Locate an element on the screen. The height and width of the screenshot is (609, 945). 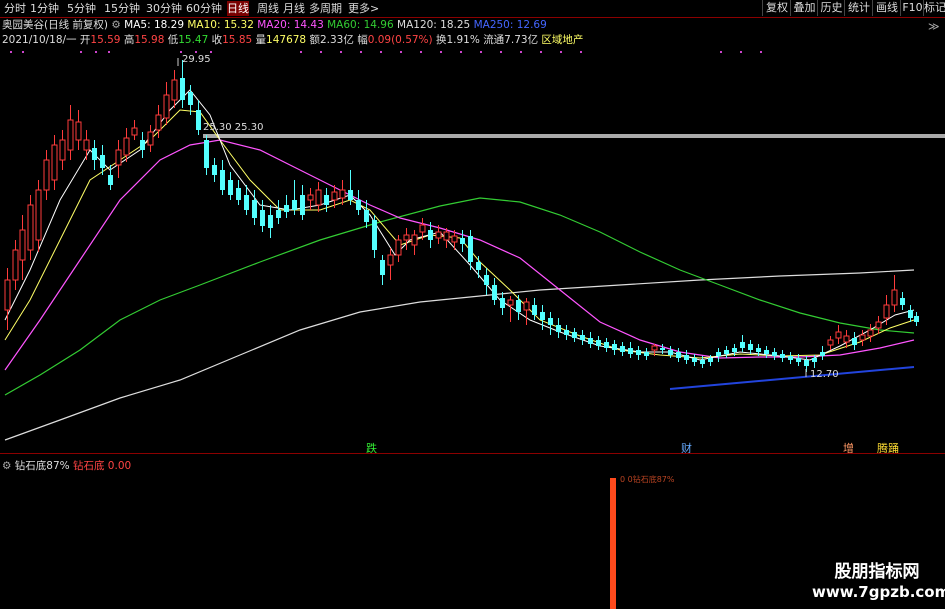
high-price-label: 29.95 is located at coordinates (196, 59).